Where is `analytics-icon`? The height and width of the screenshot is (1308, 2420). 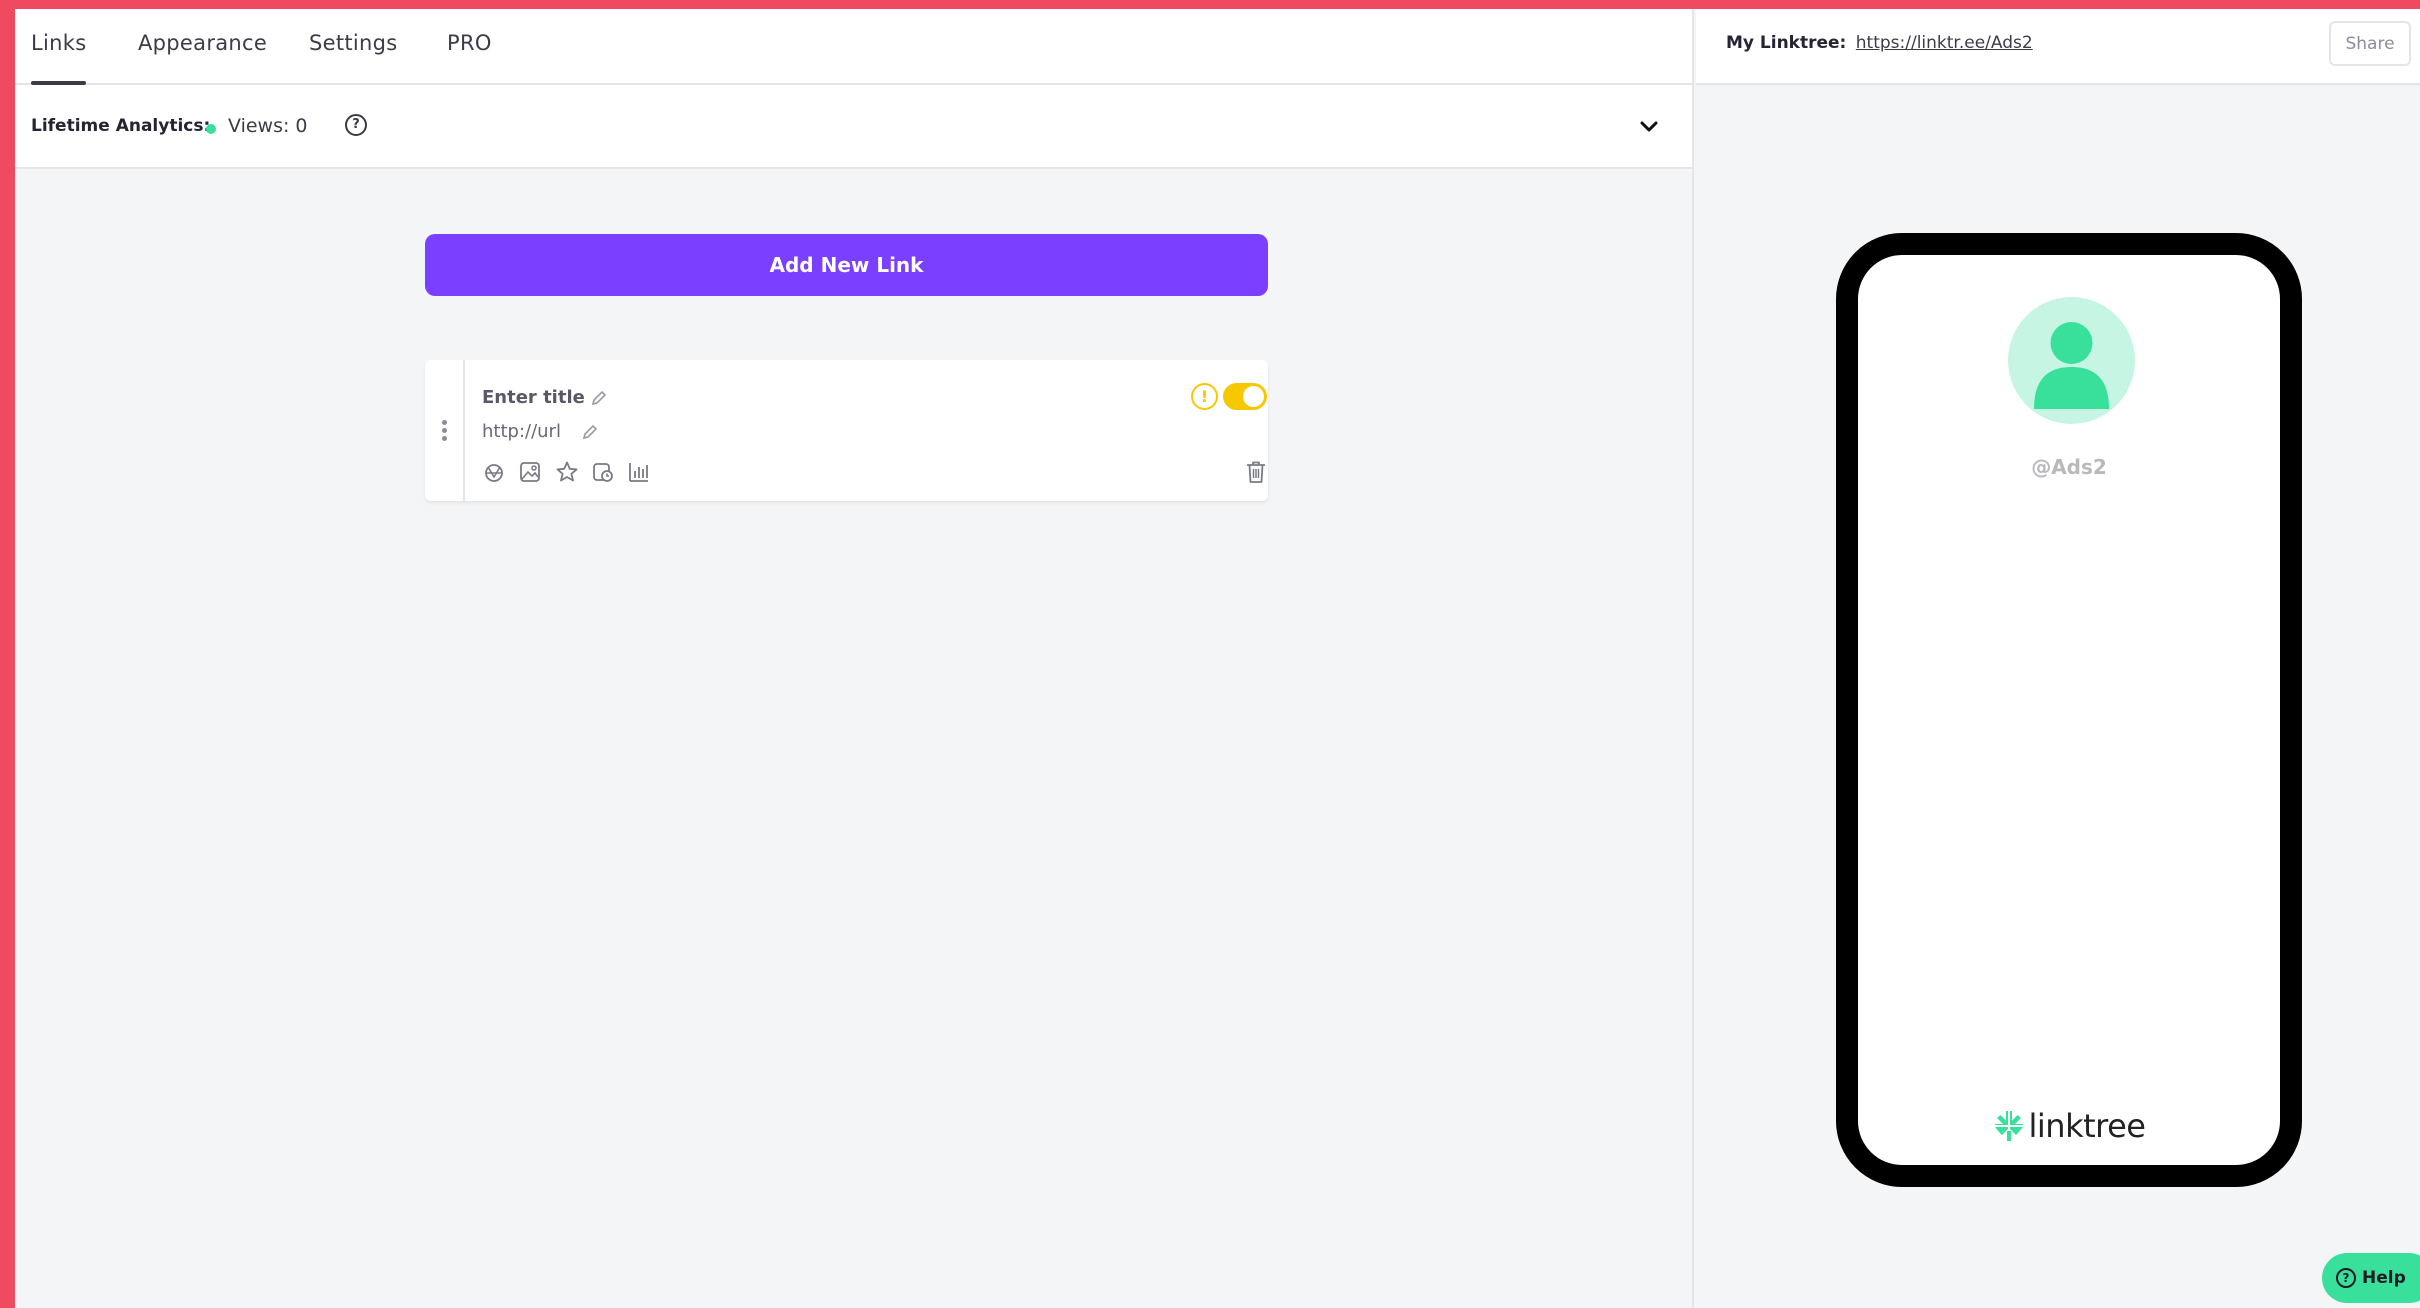
analytics-icon is located at coordinates (639, 472).